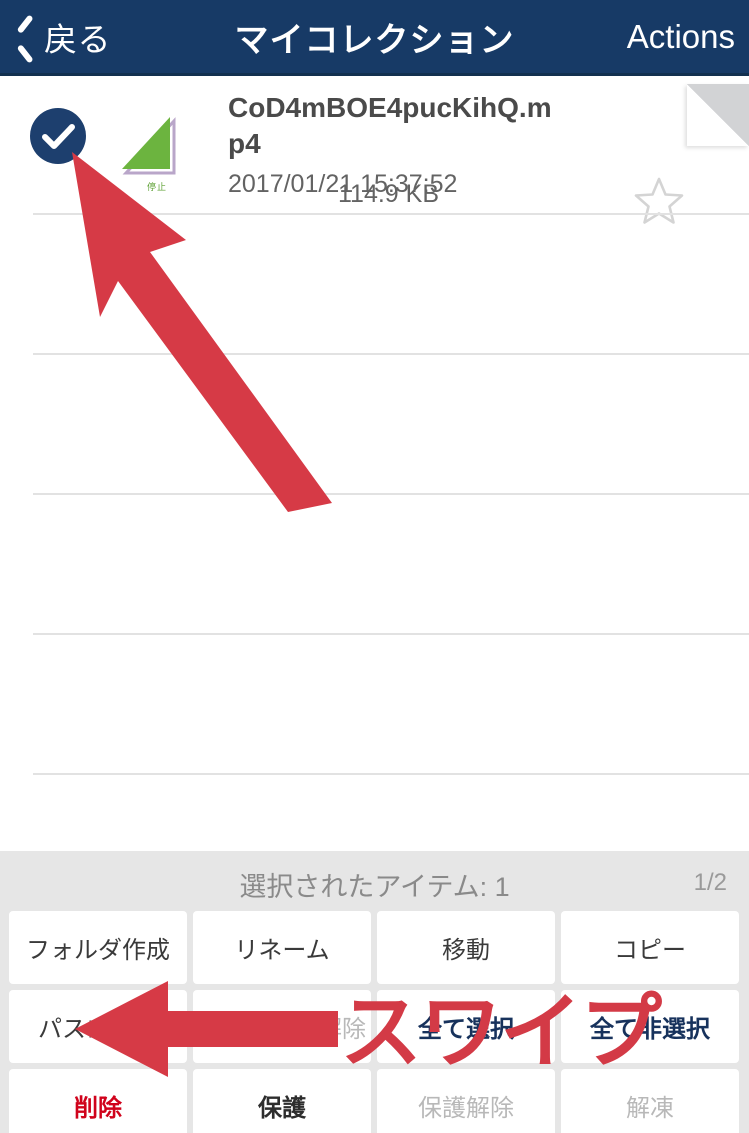 The height and width of the screenshot is (1133, 749). I want to click on thumbnail-caption: 停止, so click(156, 187).